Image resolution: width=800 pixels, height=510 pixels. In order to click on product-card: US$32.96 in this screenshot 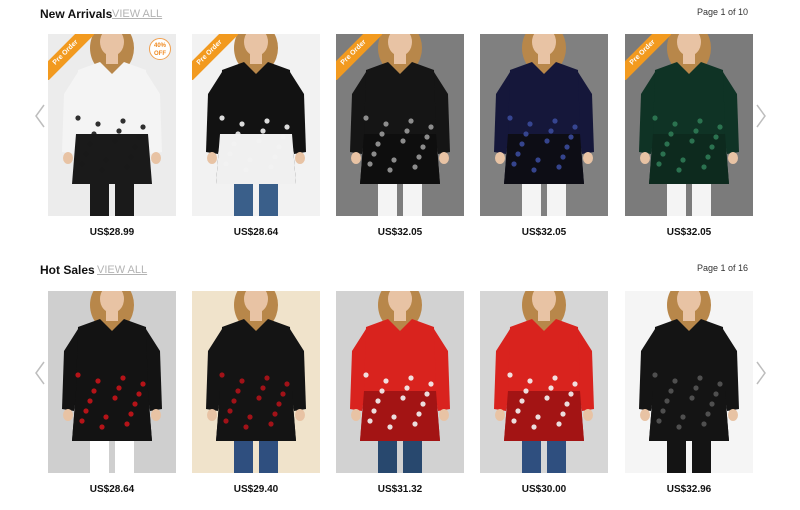, I will do `click(689, 393)`.